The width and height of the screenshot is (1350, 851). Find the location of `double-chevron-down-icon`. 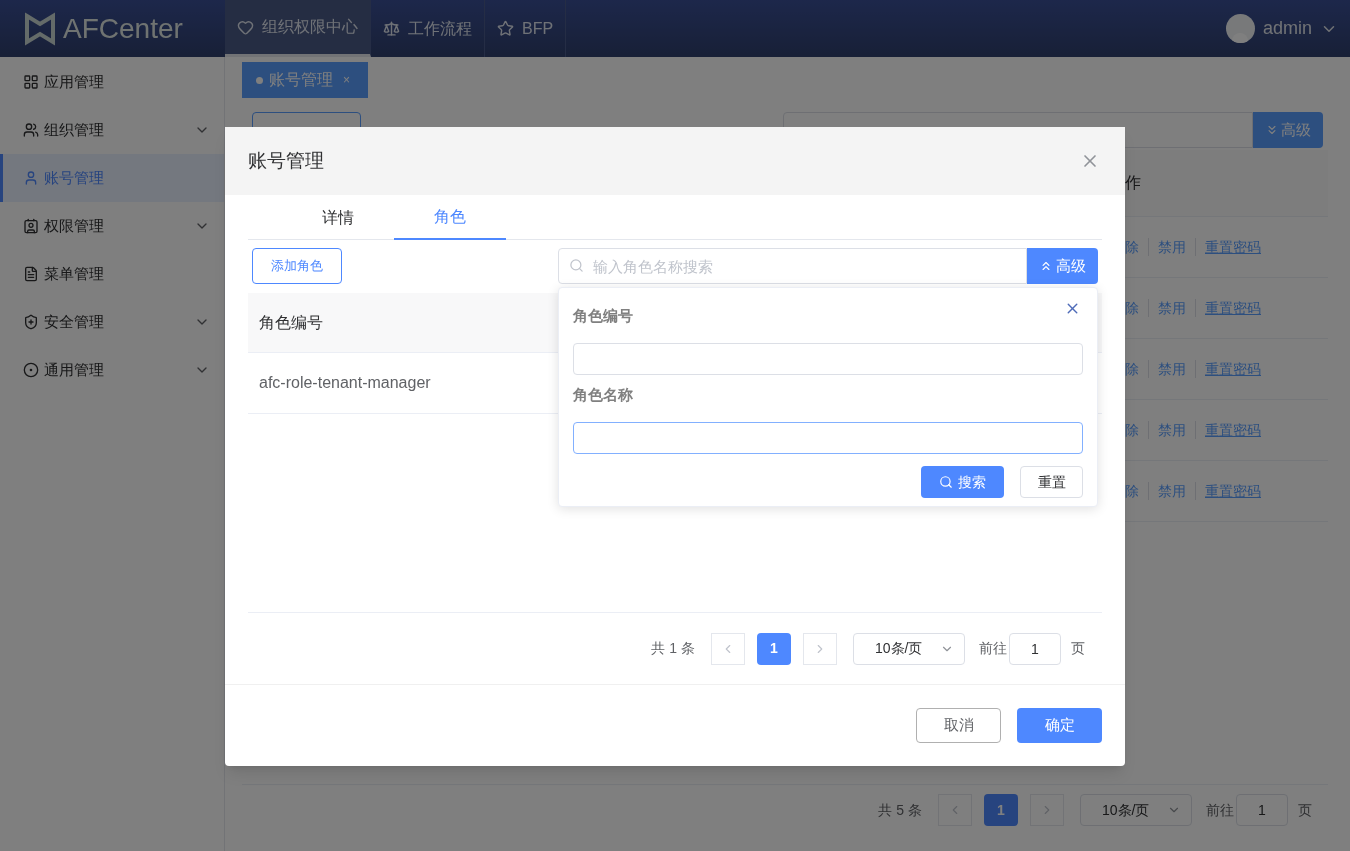

double-chevron-down-icon is located at coordinates (1272, 130).